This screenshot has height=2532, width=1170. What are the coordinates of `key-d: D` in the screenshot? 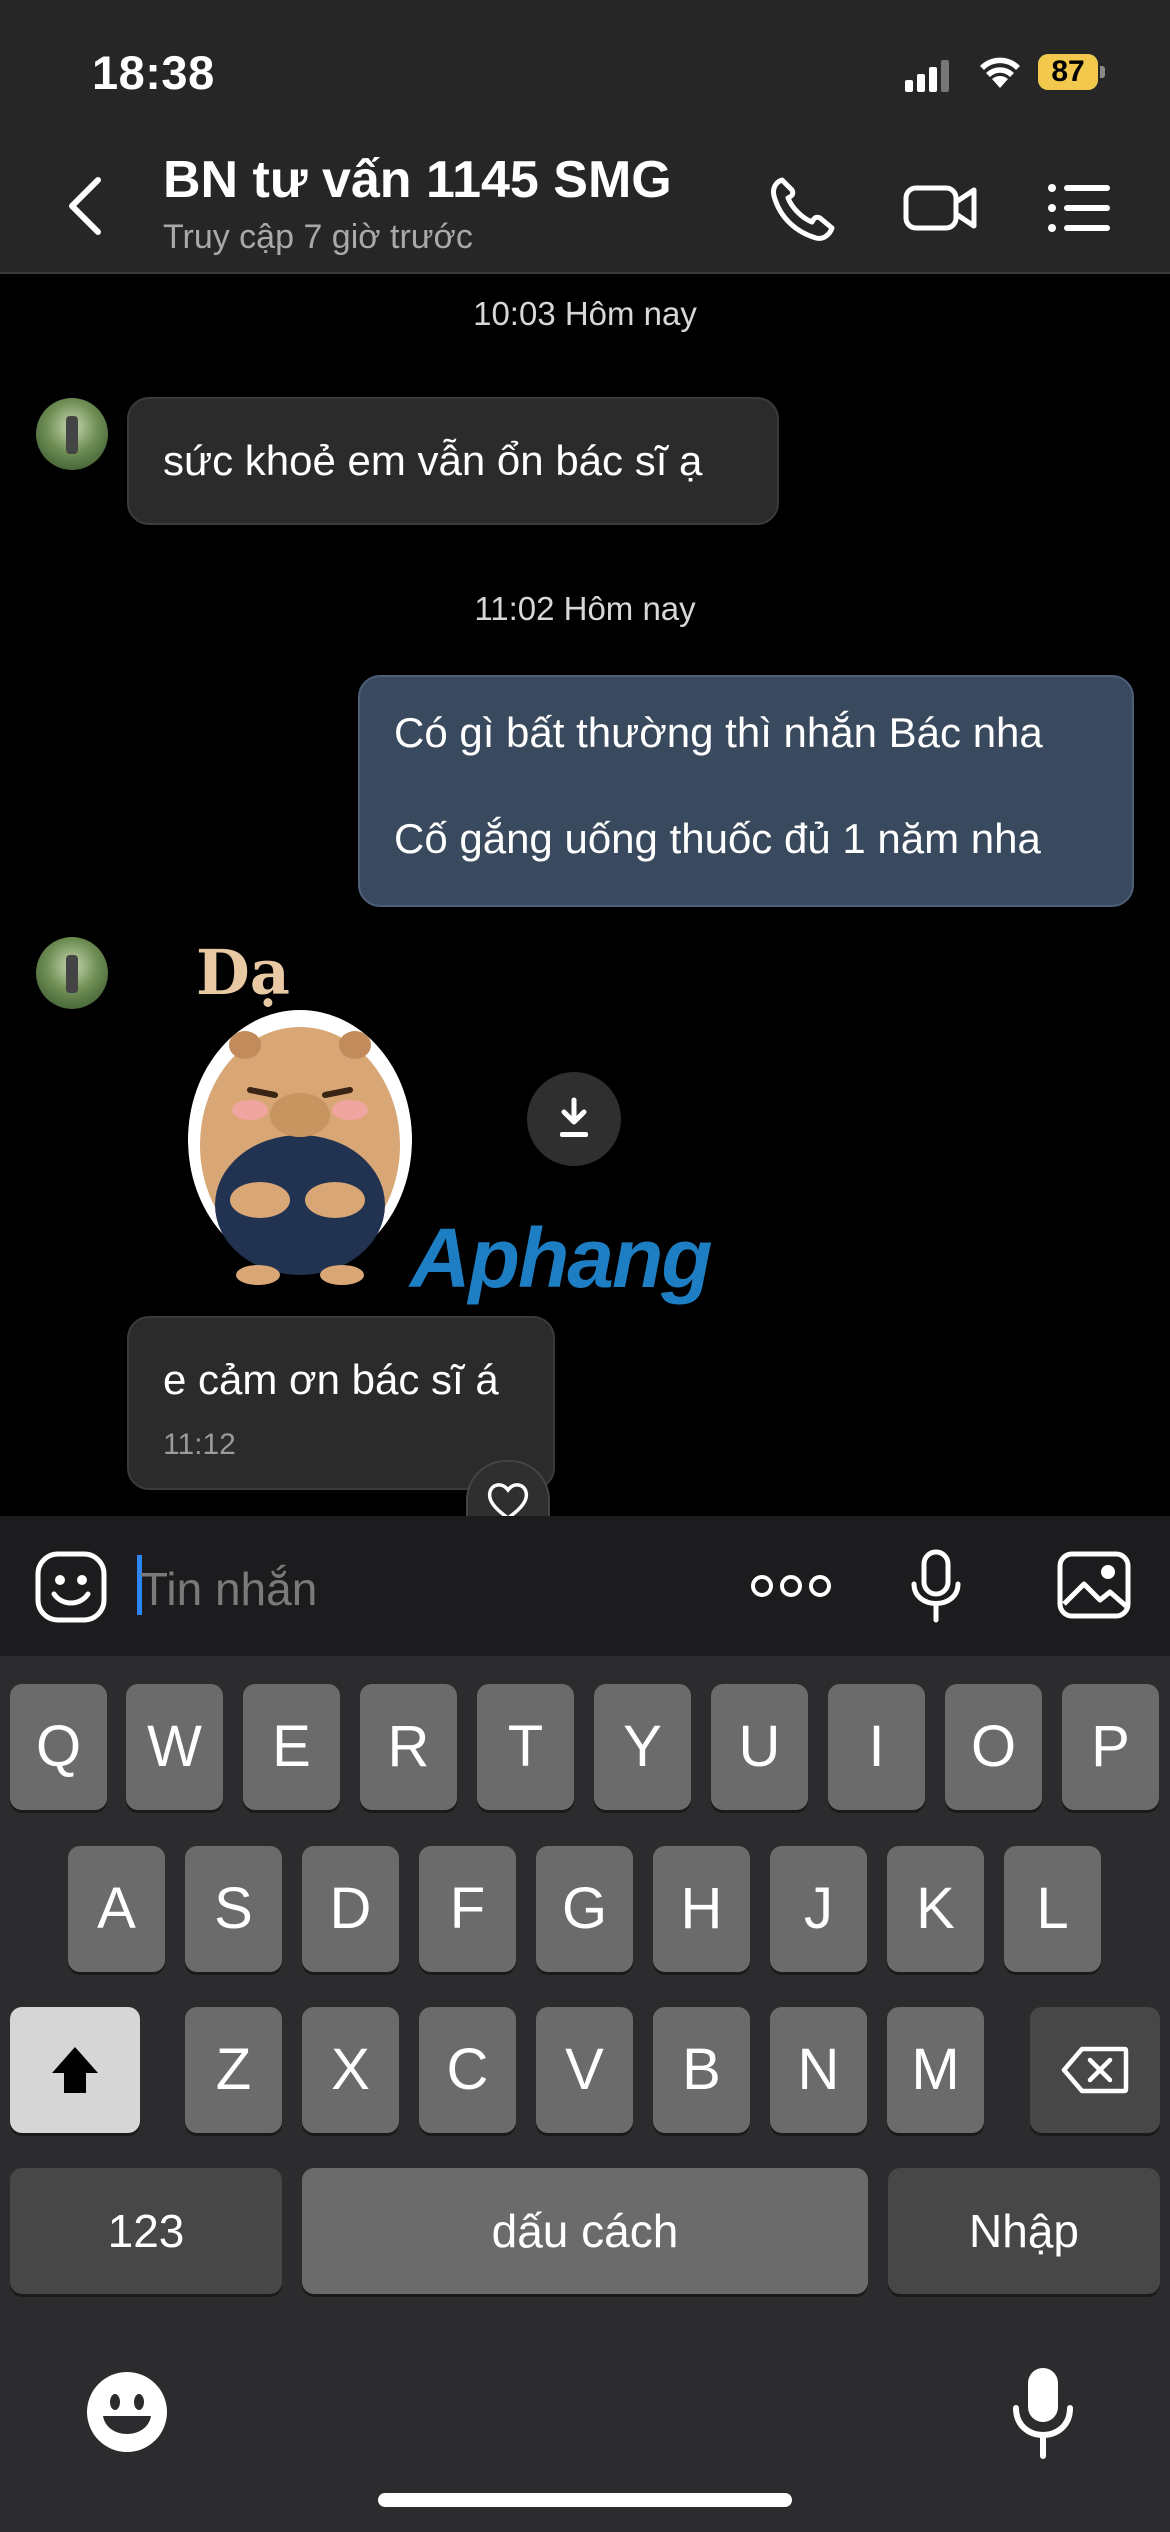 It's located at (350, 1909).